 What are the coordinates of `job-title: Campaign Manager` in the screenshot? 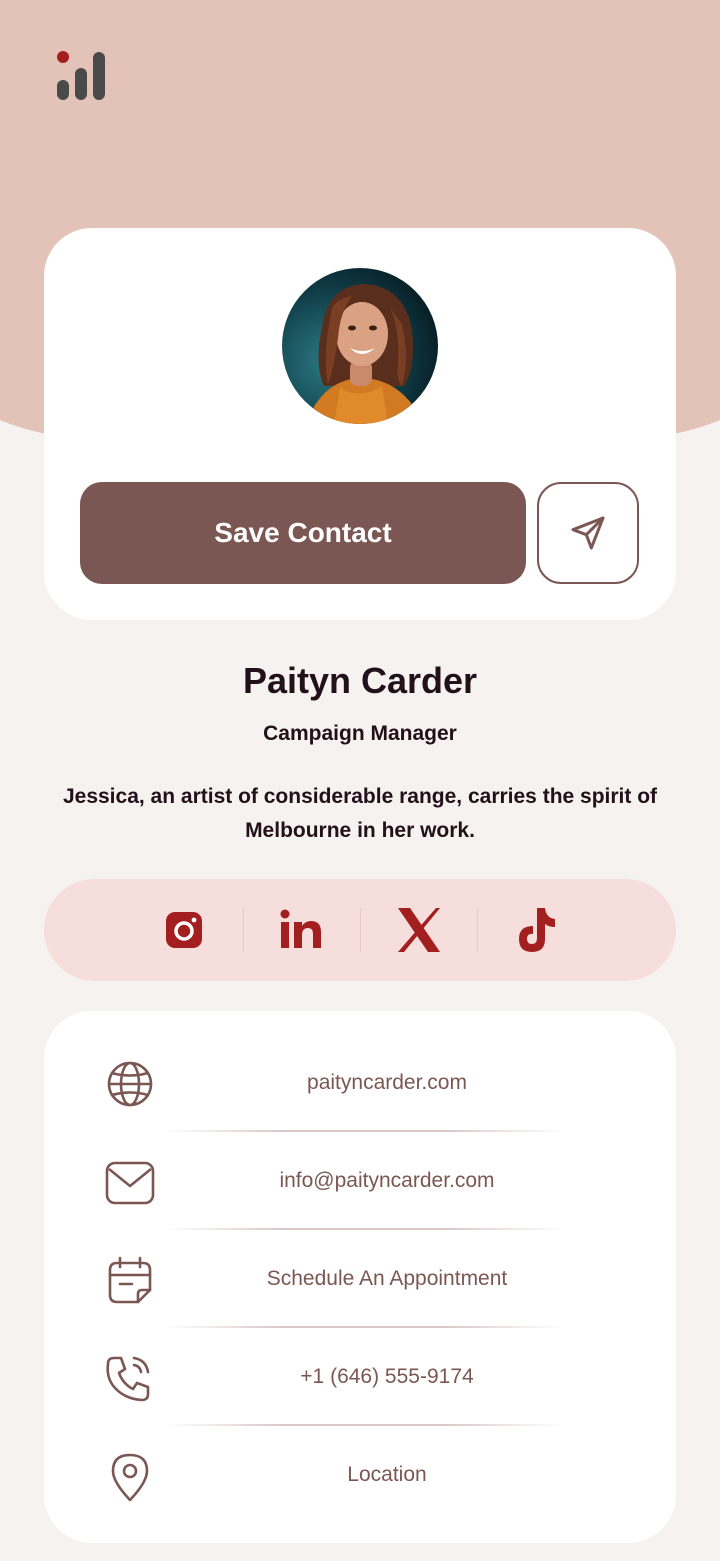 It's located at (360, 733).